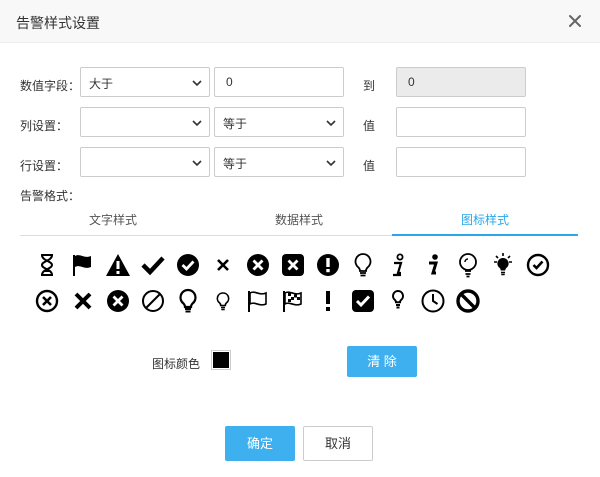 Image resolution: width=600 pixels, height=477 pixels. I want to click on cancel-button: 取消, so click(338, 443).